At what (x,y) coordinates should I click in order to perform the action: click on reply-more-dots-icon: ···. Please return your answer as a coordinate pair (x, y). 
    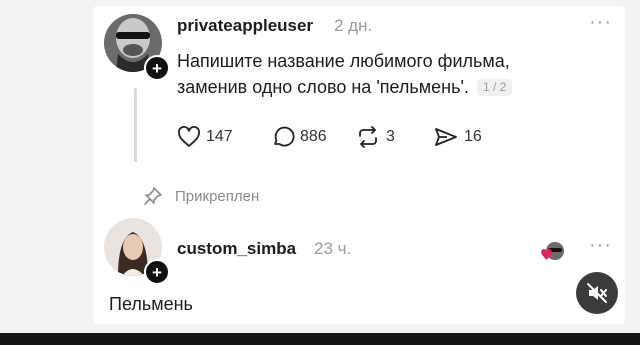
    Looking at the image, I should click on (600, 245).